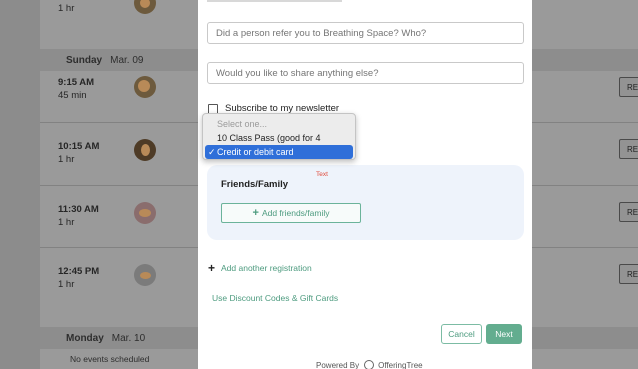 This screenshot has height=369, width=638. I want to click on field-underline, so click(274, 1).